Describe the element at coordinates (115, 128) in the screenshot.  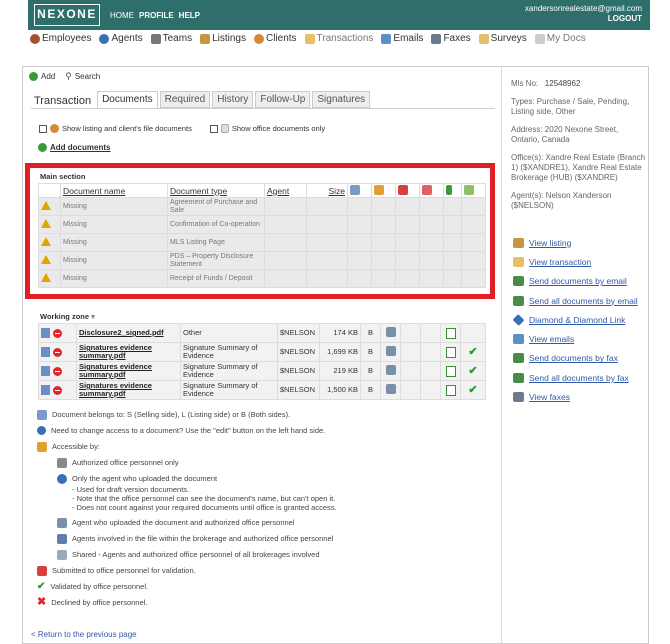
I see `filter-listing-client: Show listing and client's file documents` at that location.